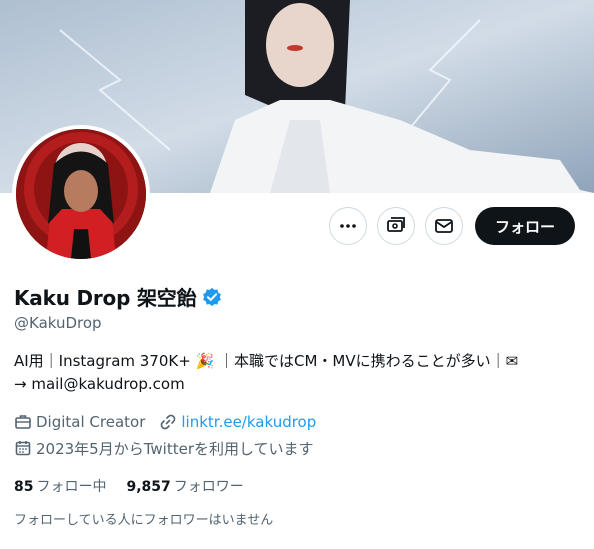 The width and height of the screenshot is (594, 549). I want to click on following-stat: 85 フォロー中, so click(60, 486).